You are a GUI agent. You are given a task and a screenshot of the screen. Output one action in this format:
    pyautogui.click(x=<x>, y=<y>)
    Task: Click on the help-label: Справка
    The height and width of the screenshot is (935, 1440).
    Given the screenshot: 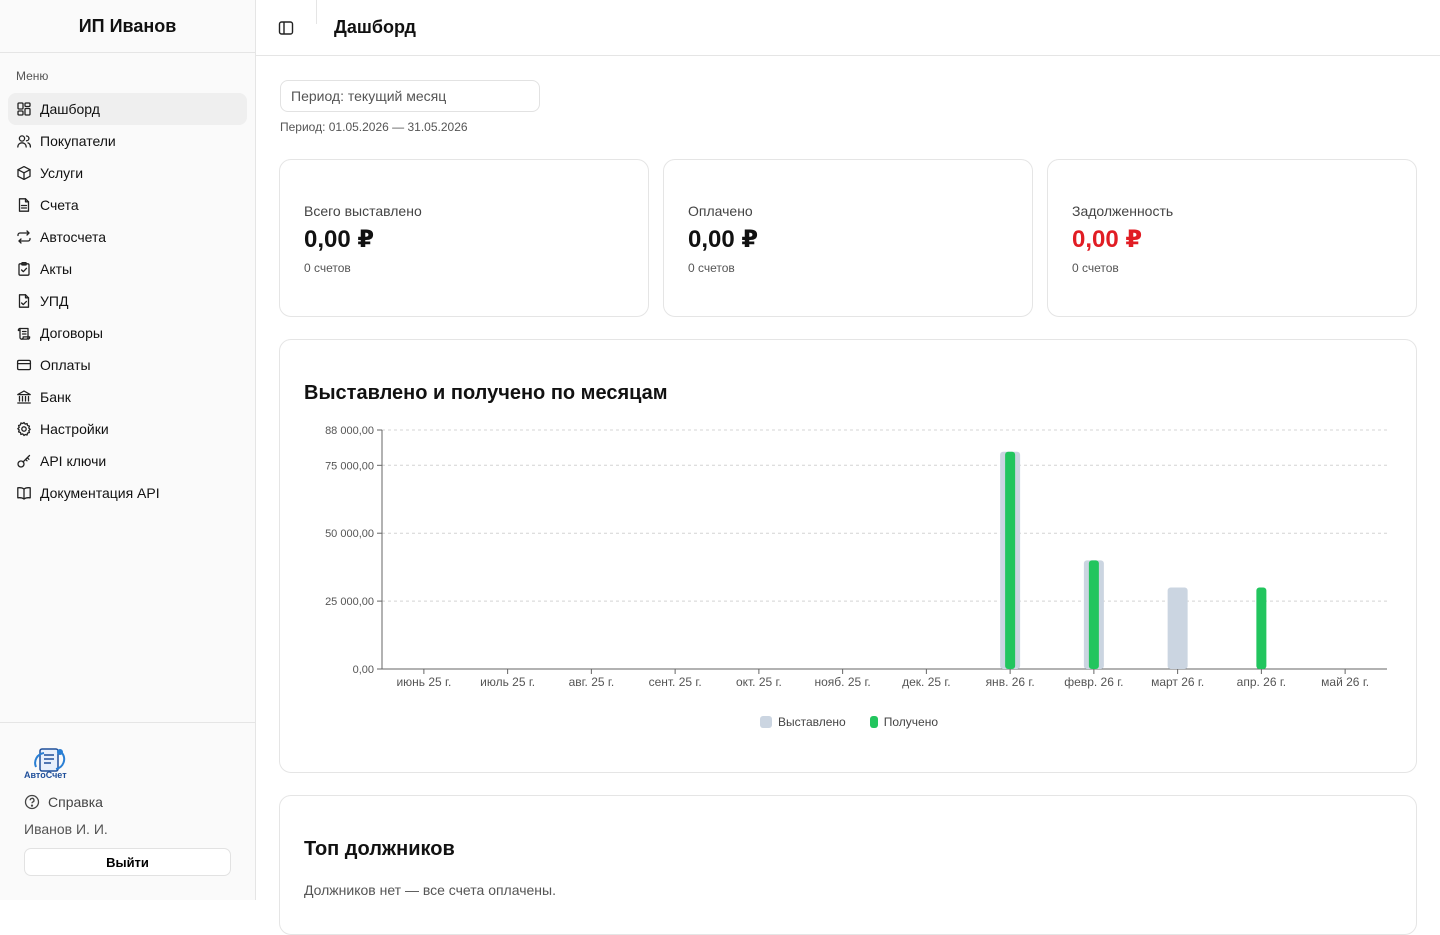 What is the action you would take?
    pyautogui.click(x=75, y=802)
    